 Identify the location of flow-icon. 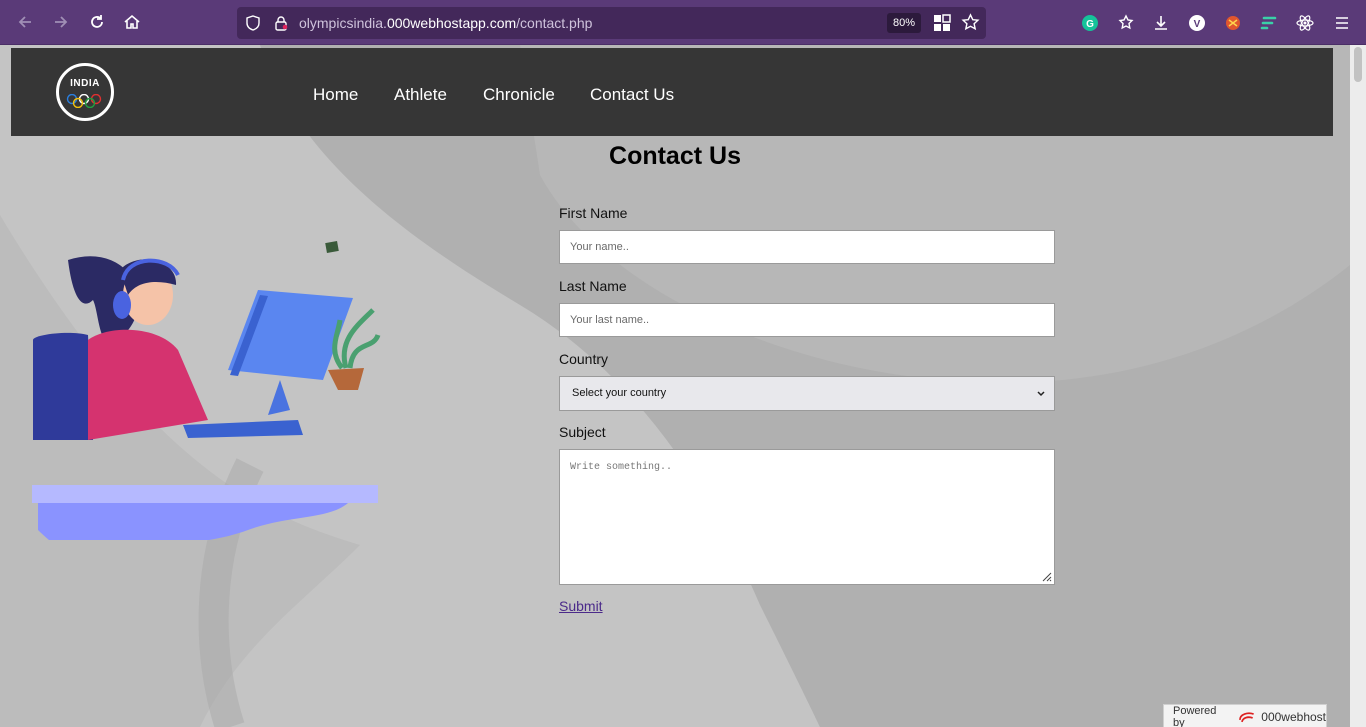
(1269, 23).